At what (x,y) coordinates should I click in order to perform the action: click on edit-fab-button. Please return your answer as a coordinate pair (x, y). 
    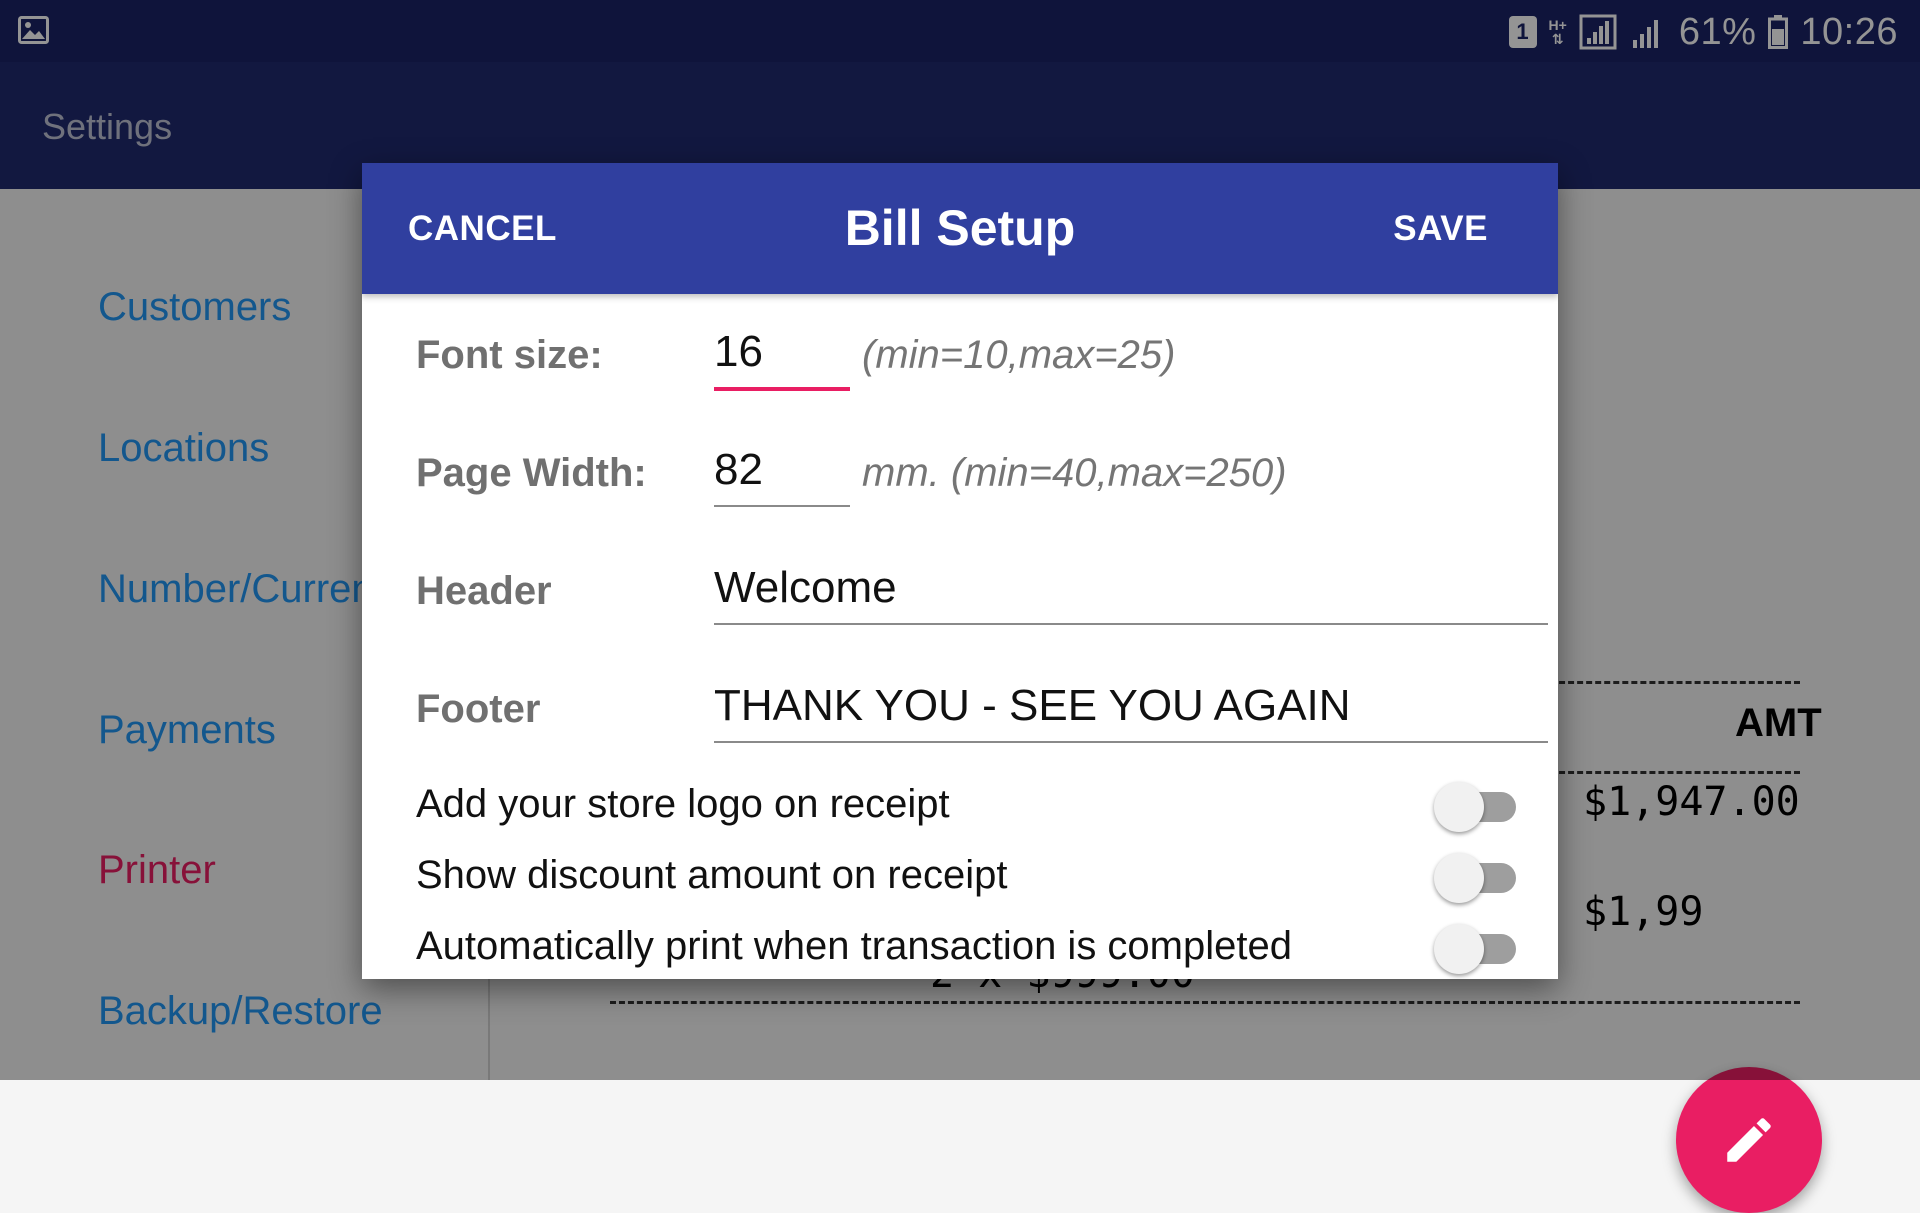
    Looking at the image, I should click on (1749, 1140).